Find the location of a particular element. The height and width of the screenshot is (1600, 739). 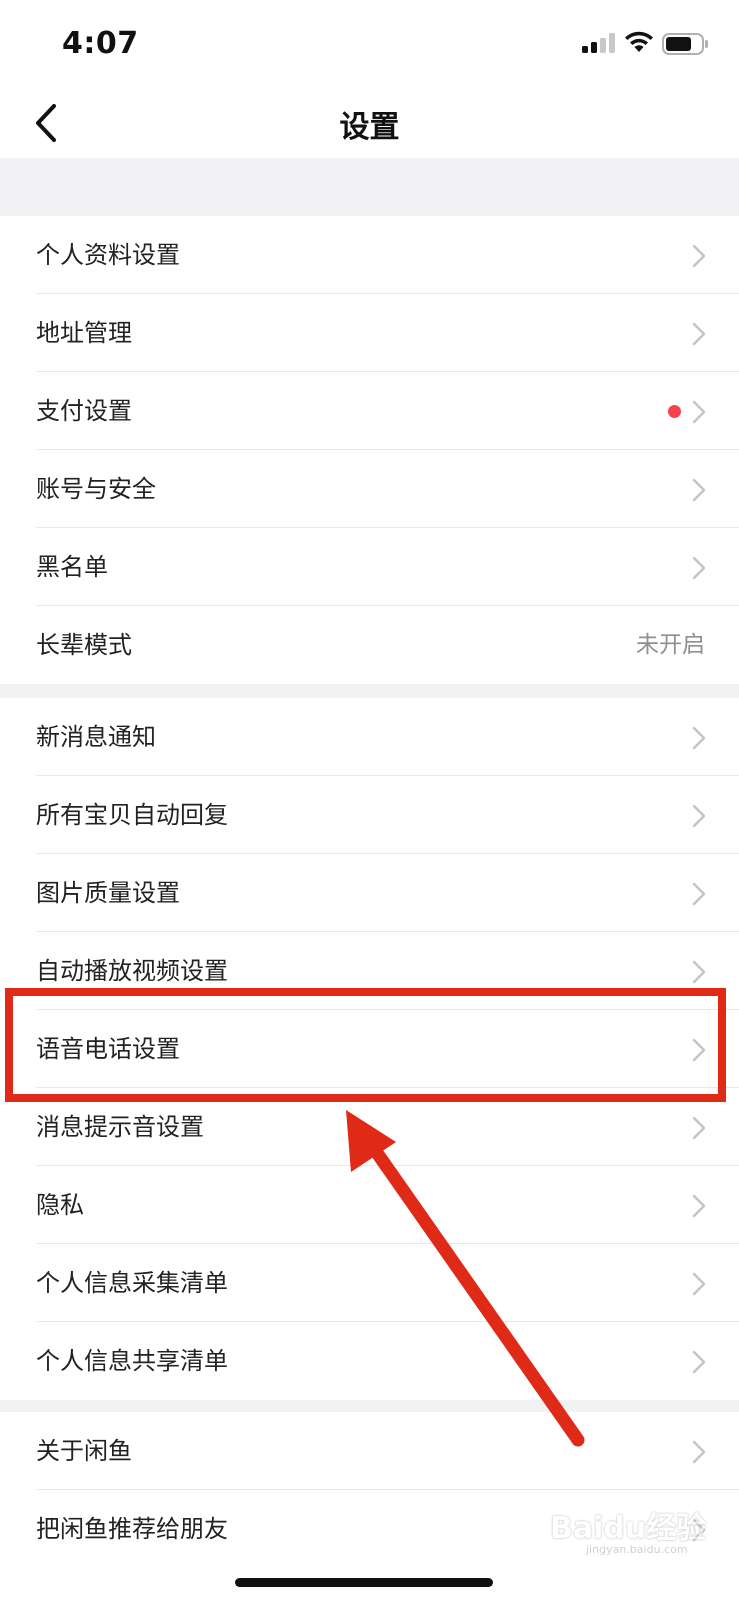

home-indicator is located at coordinates (364, 1582).